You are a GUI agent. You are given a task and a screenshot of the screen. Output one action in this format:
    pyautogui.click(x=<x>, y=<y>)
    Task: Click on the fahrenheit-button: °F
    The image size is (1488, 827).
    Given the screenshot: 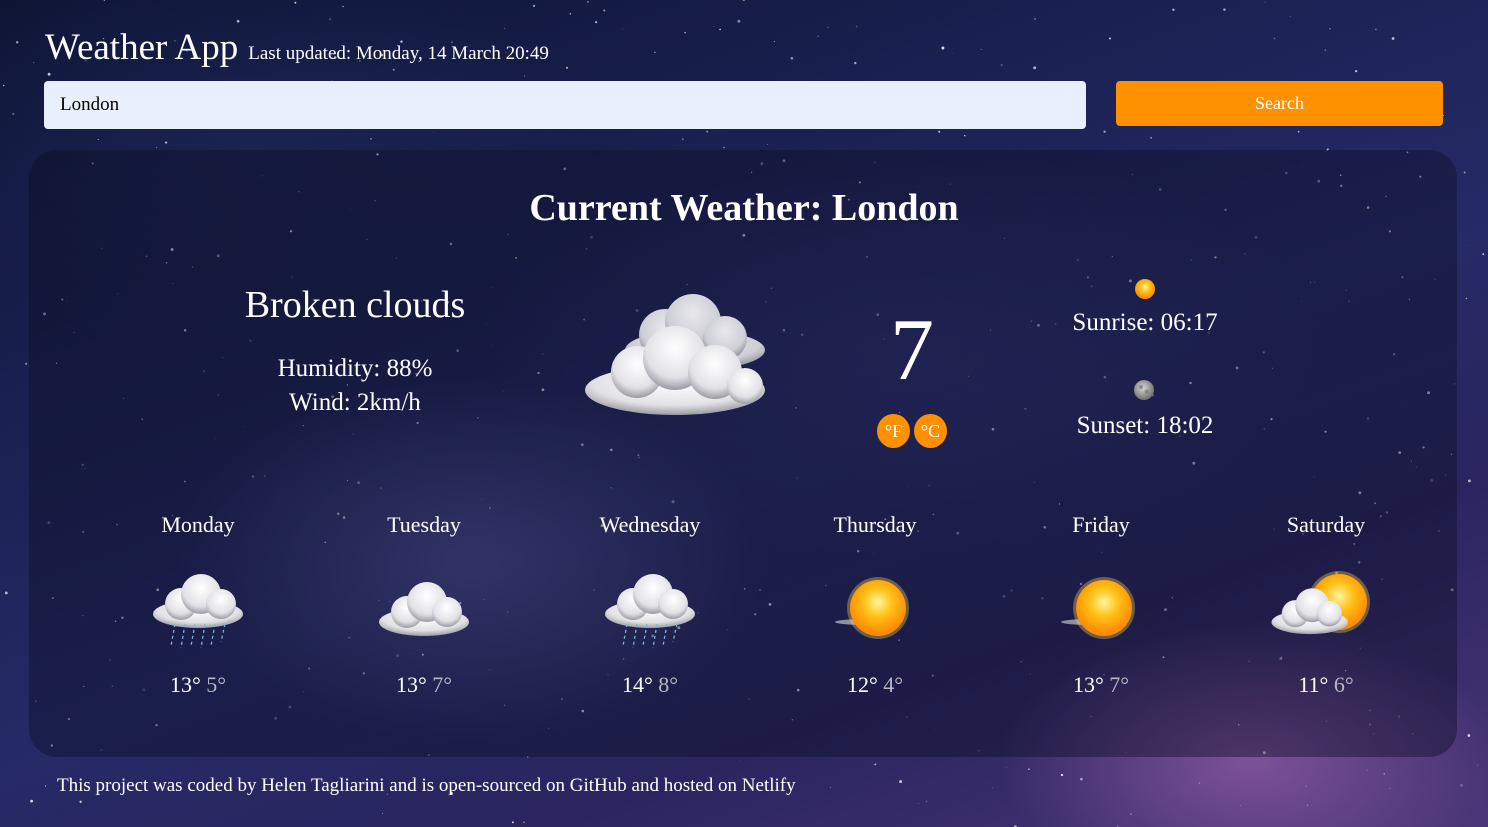 What is the action you would take?
    pyautogui.click(x=893, y=431)
    